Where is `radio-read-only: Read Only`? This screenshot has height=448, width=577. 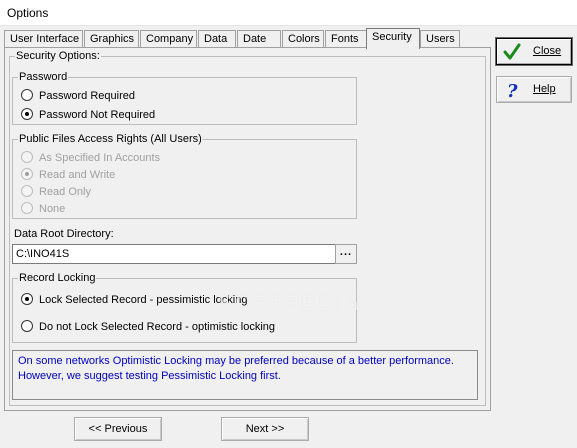 radio-read-only: Read Only is located at coordinates (56, 192).